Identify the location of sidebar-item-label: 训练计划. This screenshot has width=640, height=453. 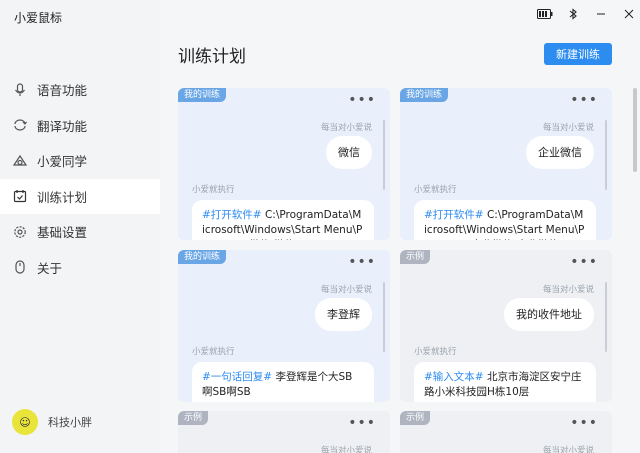
(62, 197).